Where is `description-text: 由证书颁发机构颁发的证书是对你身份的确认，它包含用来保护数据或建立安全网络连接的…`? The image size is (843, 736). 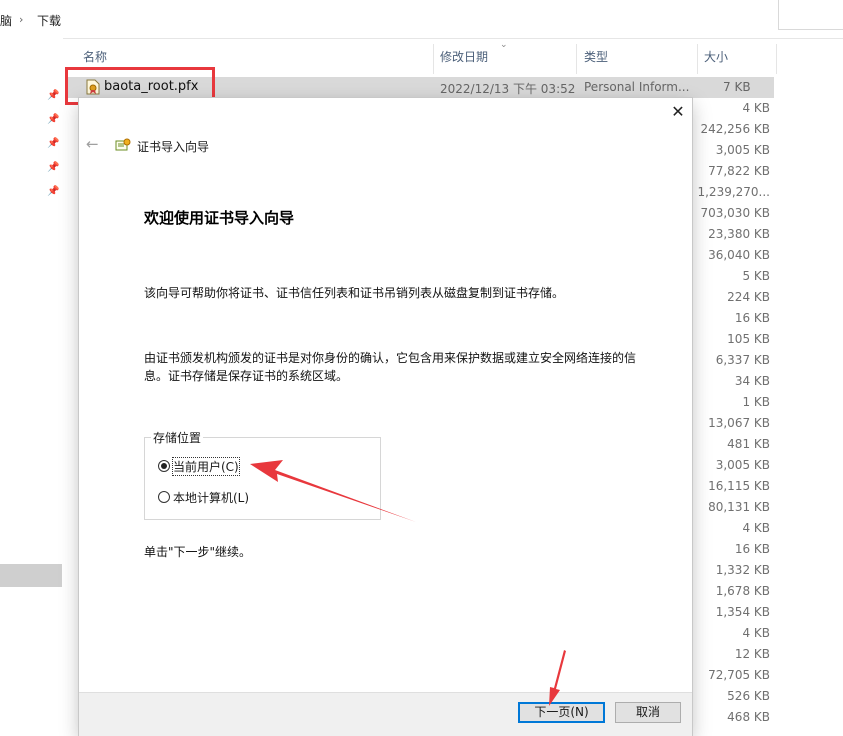 description-text: 由证书颁发机构颁发的证书是对你身份的确认，它包含用来保护数据或建立安全网络连接的… is located at coordinates (390, 367).